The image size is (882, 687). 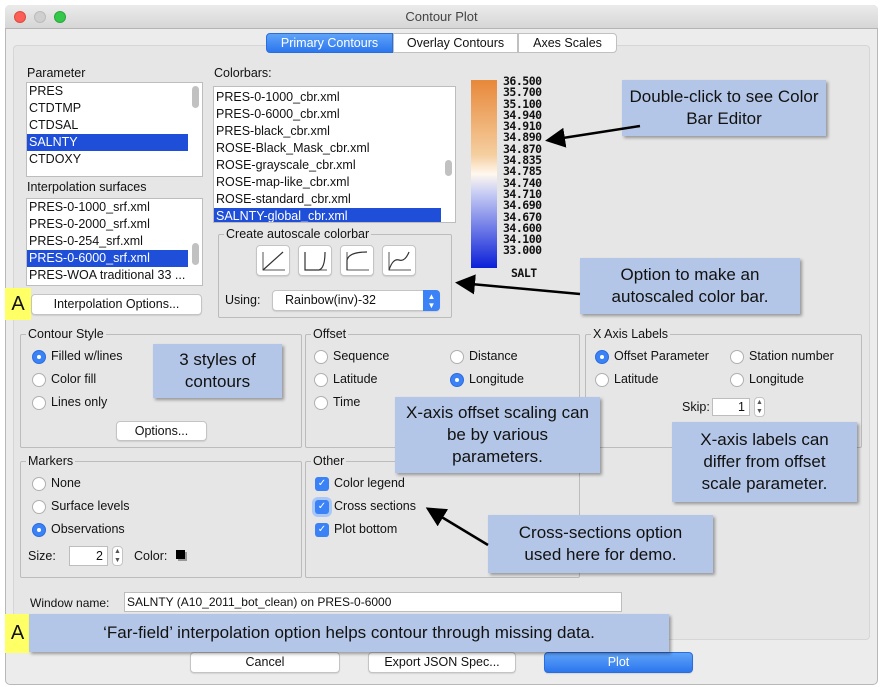 I want to click on radio-distance: Distance, so click(x=484, y=356).